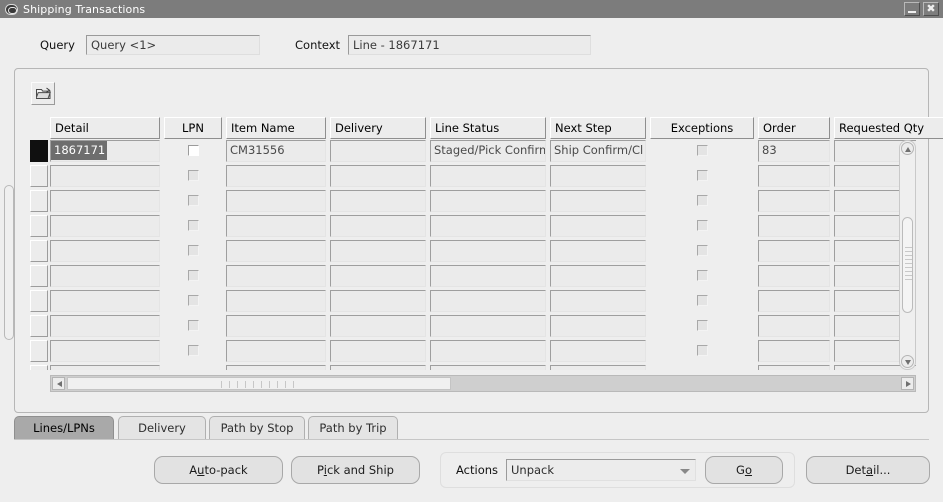  Describe the element at coordinates (257, 427) in the screenshot. I see `tab-path-by-stop: Path by Stop` at that location.